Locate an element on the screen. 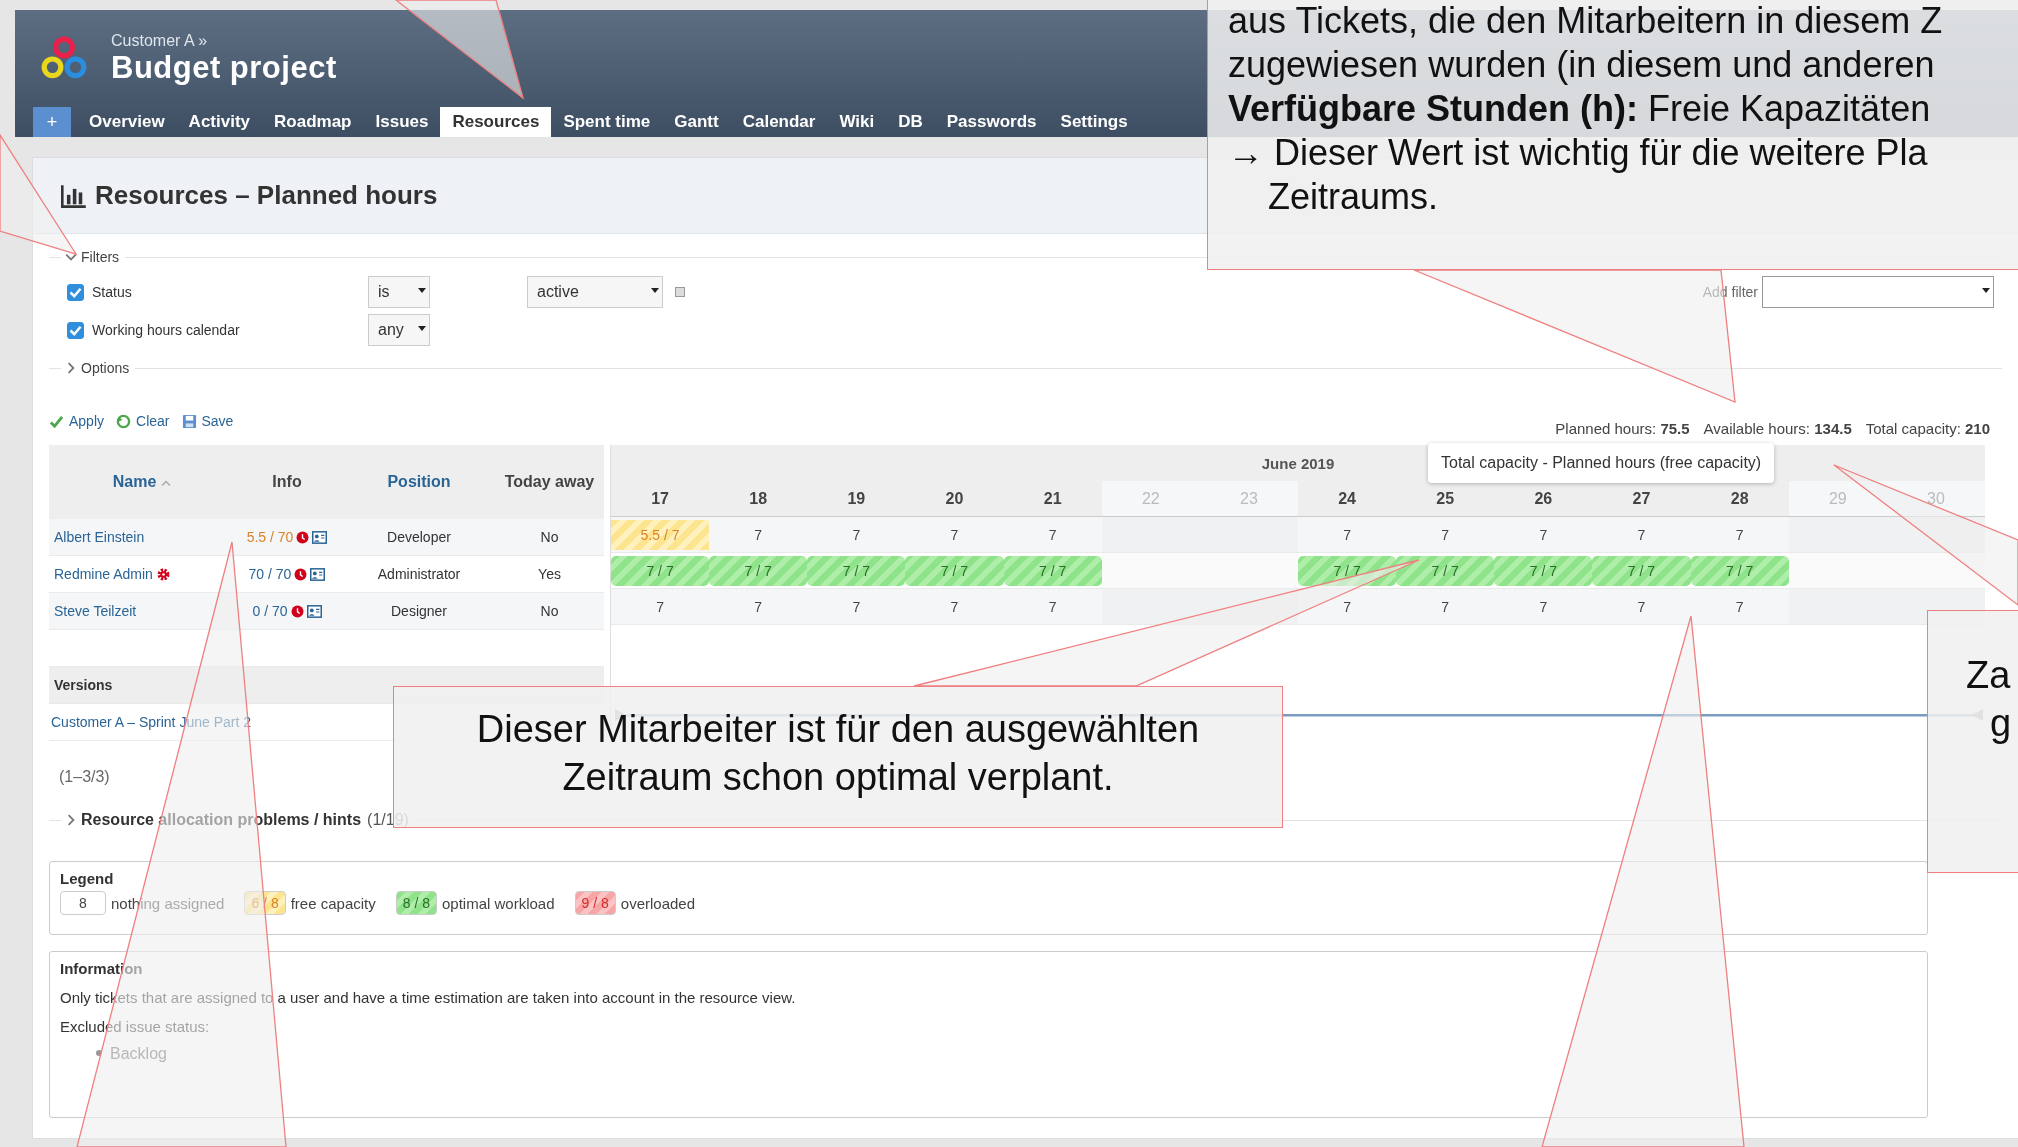  callout-text: aus Tickets, die den Mitarbeitern in diesem Z zugewiesen wurden (in diesem und anderen Verfügbare Stunden (h): Freie Kapazitäten → Dieser Wert ist wichtig für die weitere Pla Zeitraums. is located at coordinates (1586, 109).